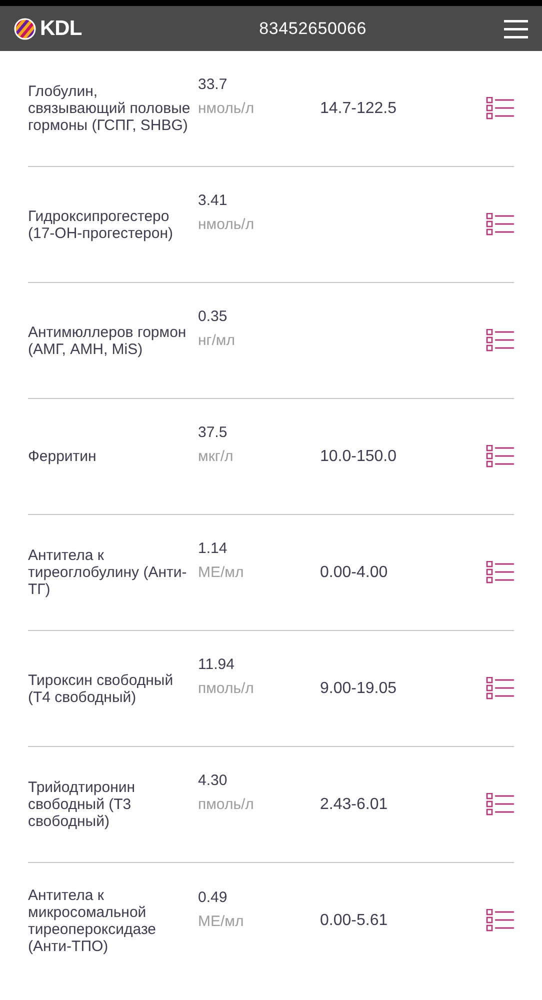 The height and width of the screenshot is (1000, 542). What do you see at coordinates (213, 84) in the screenshot?
I see `result-value: 33.7` at bounding box center [213, 84].